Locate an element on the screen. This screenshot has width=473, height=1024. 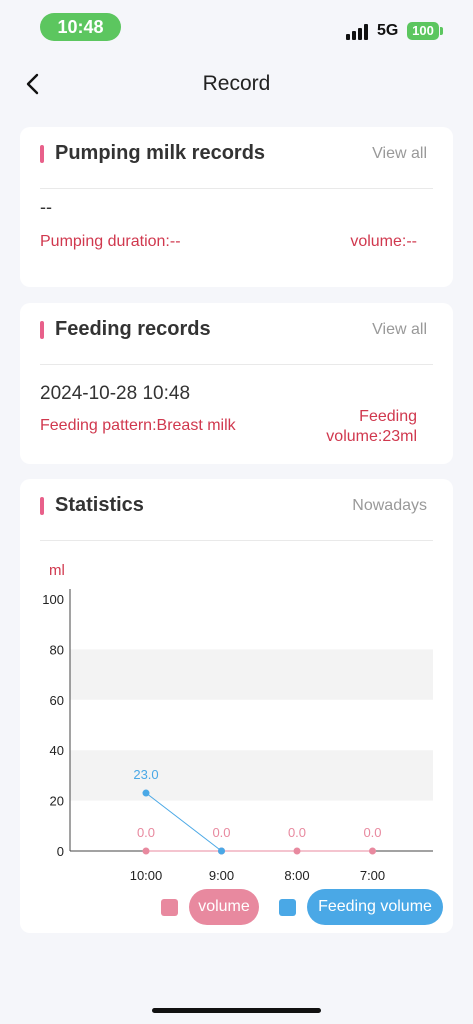
pumping-value: -- is located at coordinates (46, 207).